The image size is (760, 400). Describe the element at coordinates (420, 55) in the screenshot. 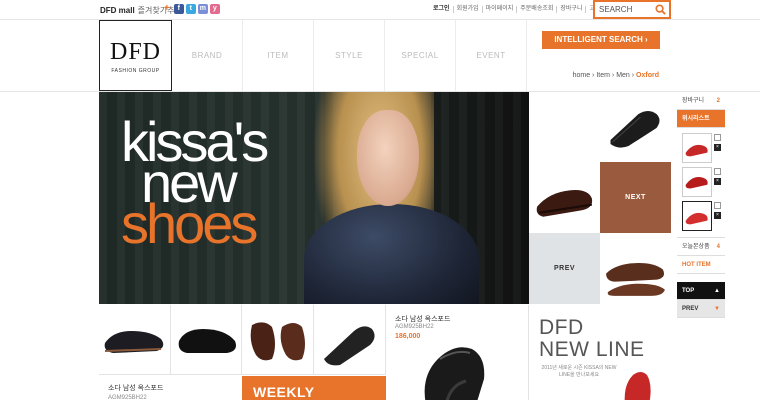

I see `nav-special: SPECIAL` at that location.